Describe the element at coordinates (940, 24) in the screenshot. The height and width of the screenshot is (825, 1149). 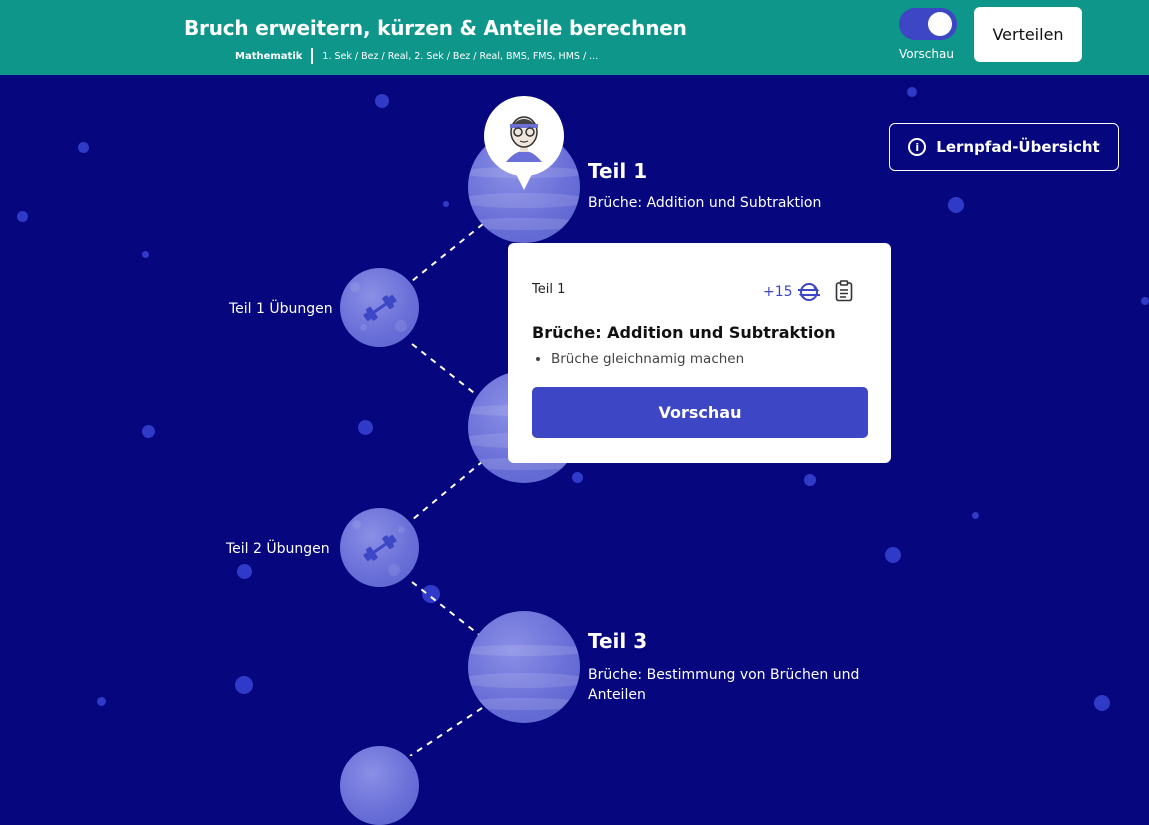
I see `toggle-knob` at that location.